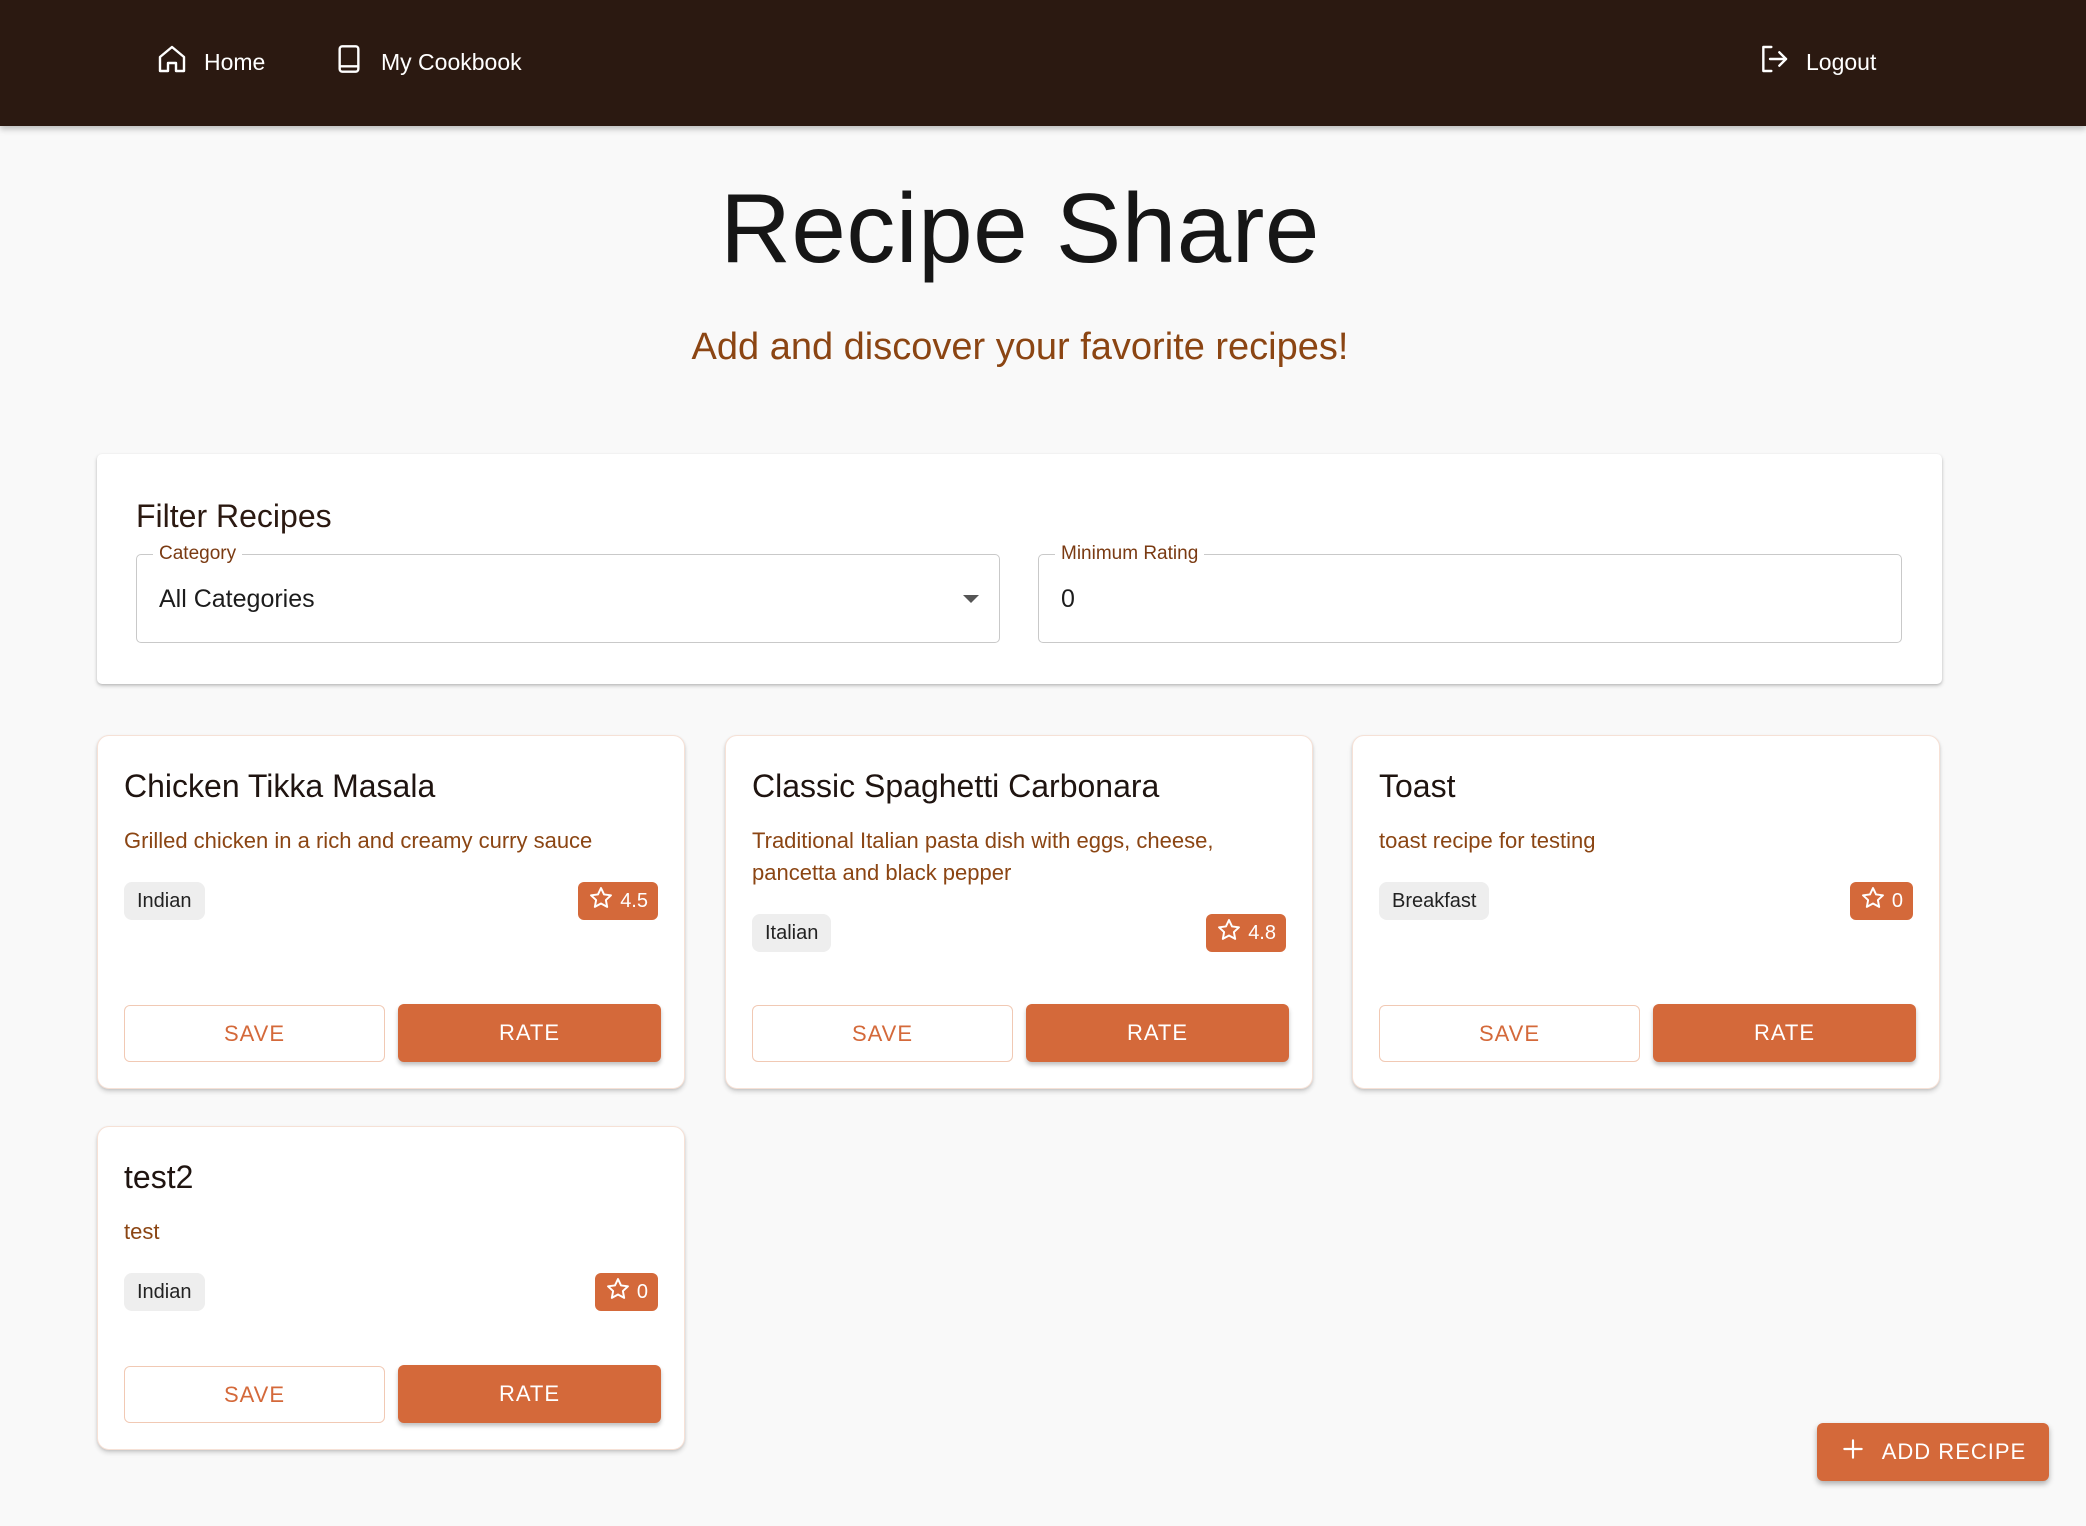 The height and width of the screenshot is (1526, 2086). What do you see at coordinates (1853, 1452) in the screenshot?
I see `plus-icon` at bounding box center [1853, 1452].